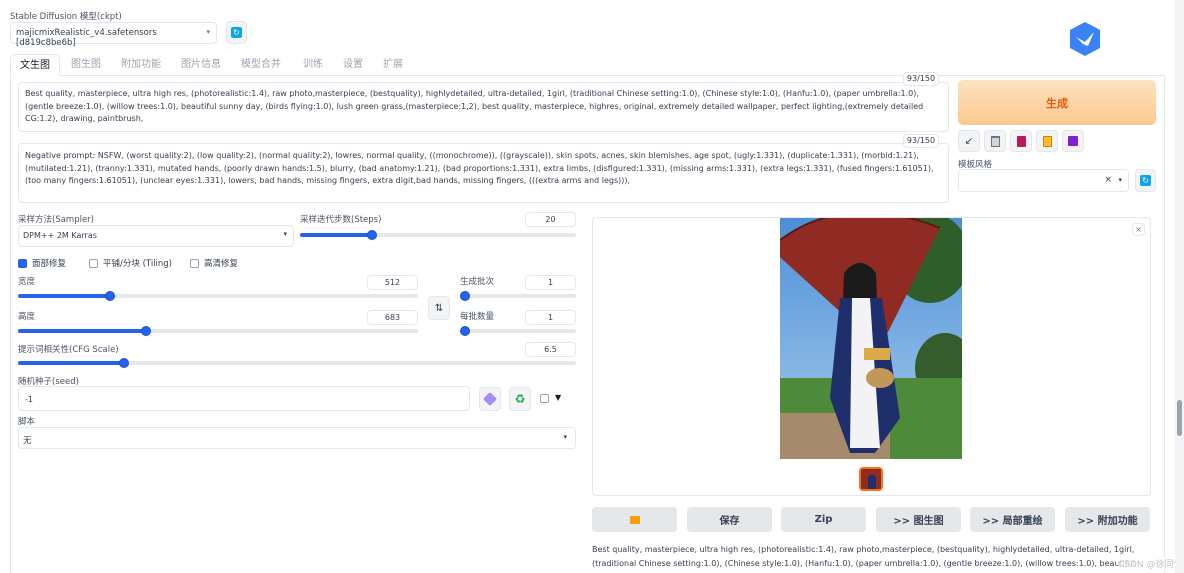  I want to click on script-label: 脚本, so click(27, 422).